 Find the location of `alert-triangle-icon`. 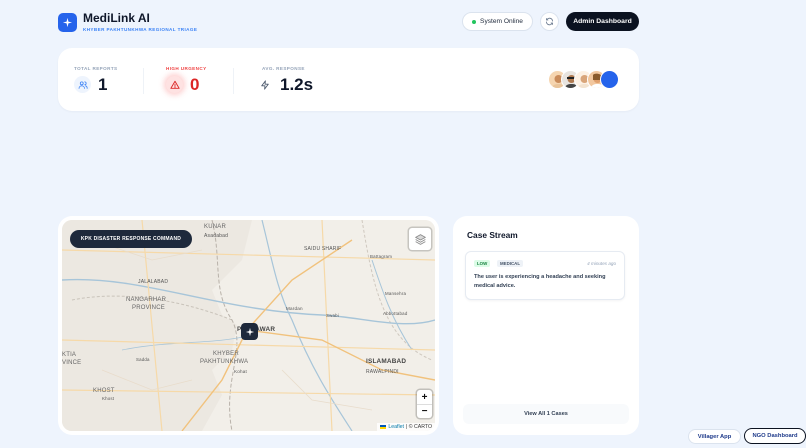

alert-triangle-icon is located at coordinates (174, 84).